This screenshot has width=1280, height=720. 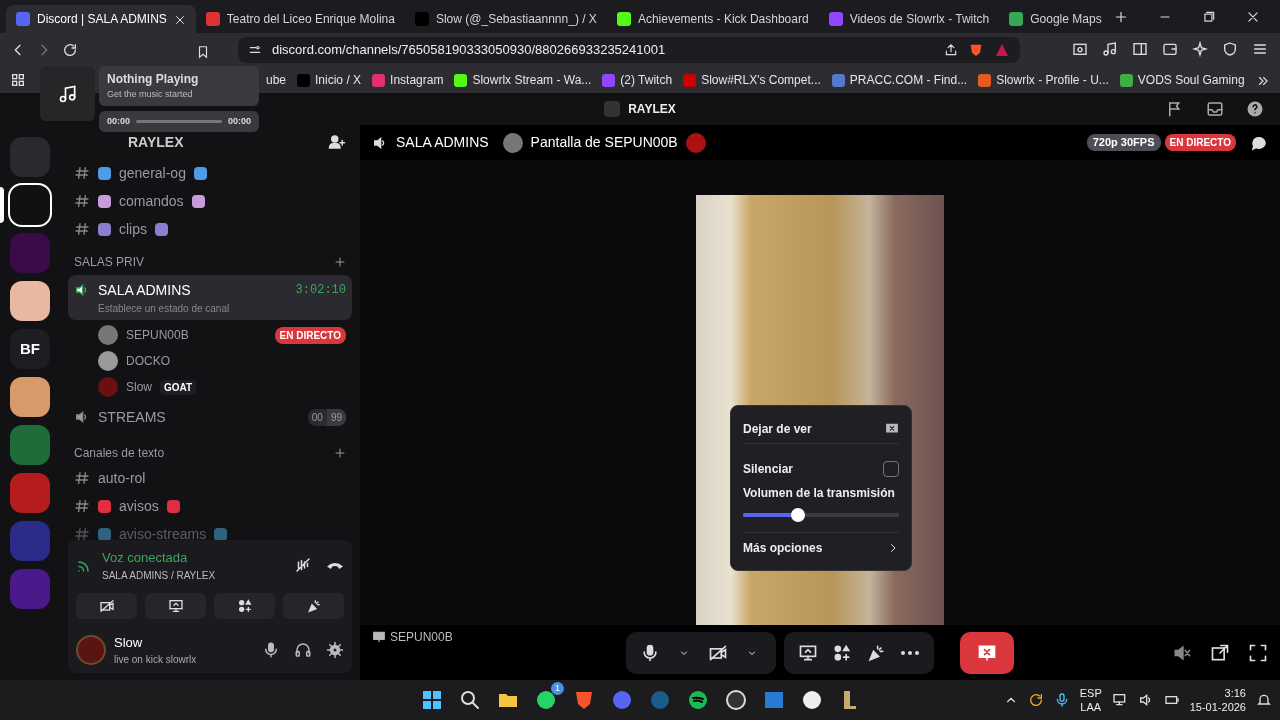 What do you see at coordinates (303, 649) in the screenshot?
I see `headphones-icon` at bounding box center [303, 649].